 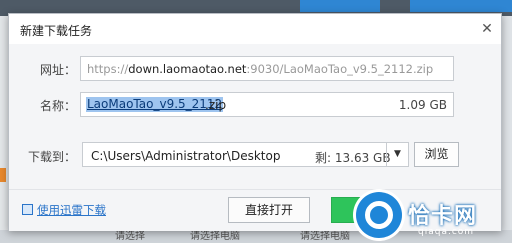 What do you see at coordinates (397, 154) in the screenshot?
I see `chevron-down-icon: ▼` at bounding box center [397, 154].